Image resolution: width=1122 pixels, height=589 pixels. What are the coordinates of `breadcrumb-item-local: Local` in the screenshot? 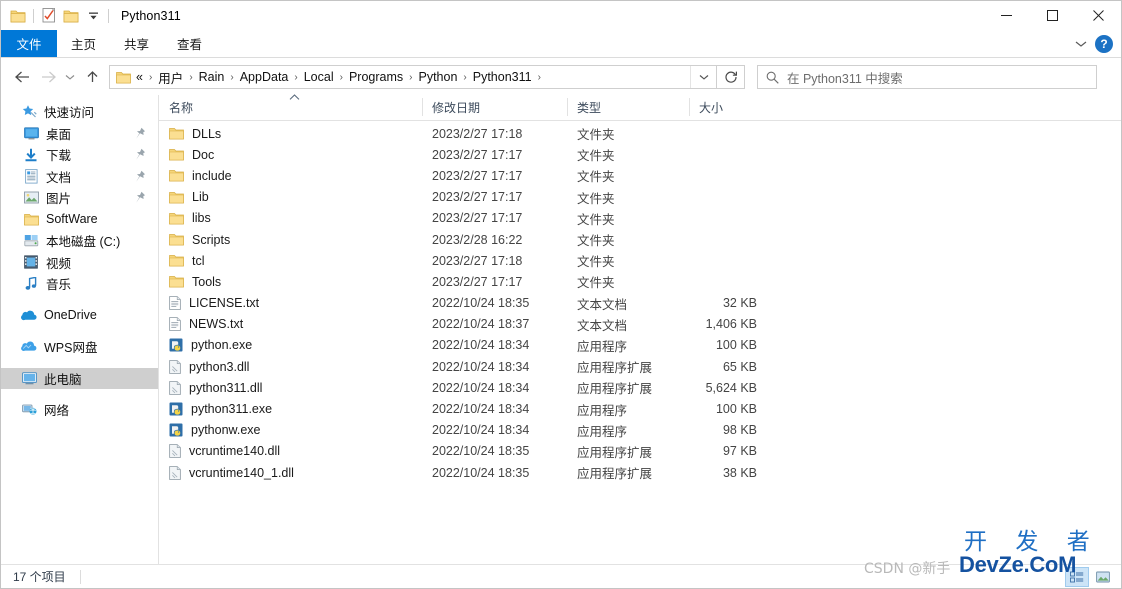 It's located at (319, 77).